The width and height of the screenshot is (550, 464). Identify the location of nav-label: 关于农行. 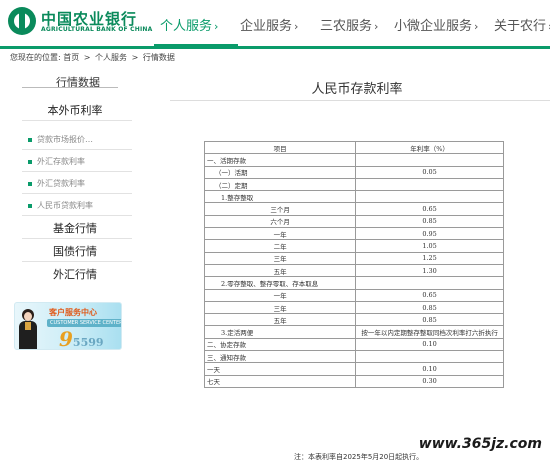
(520, 26).